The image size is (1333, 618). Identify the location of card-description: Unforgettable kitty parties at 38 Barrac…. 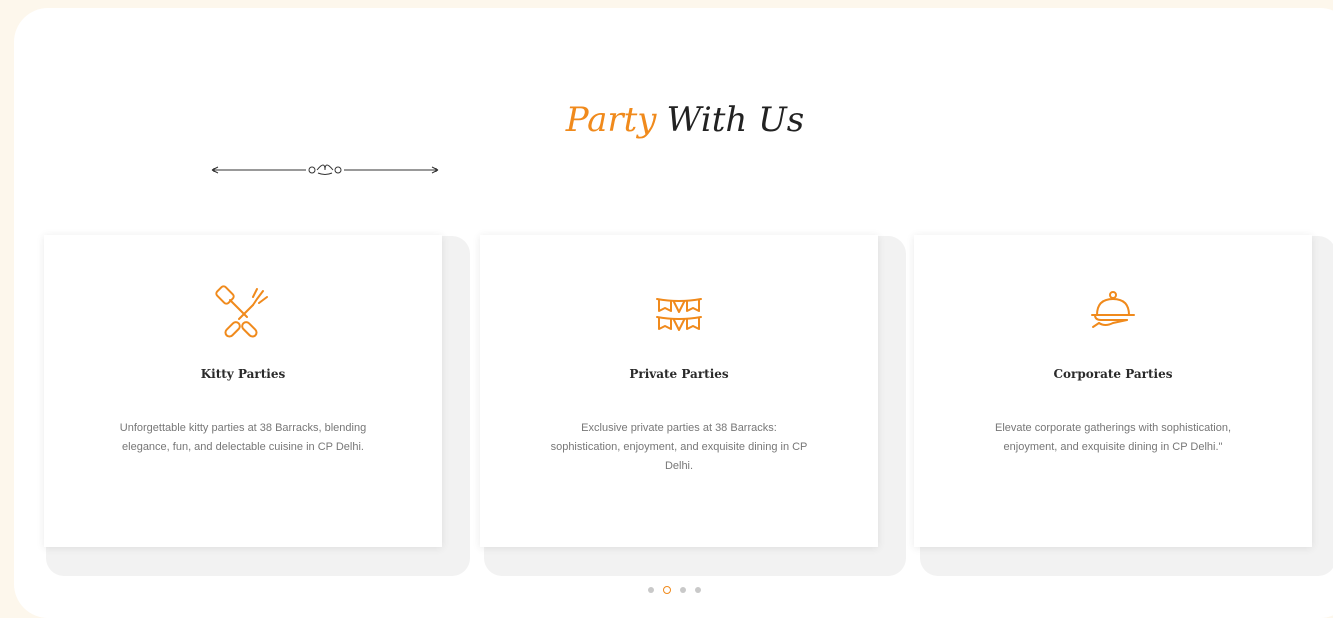
(243, 437).